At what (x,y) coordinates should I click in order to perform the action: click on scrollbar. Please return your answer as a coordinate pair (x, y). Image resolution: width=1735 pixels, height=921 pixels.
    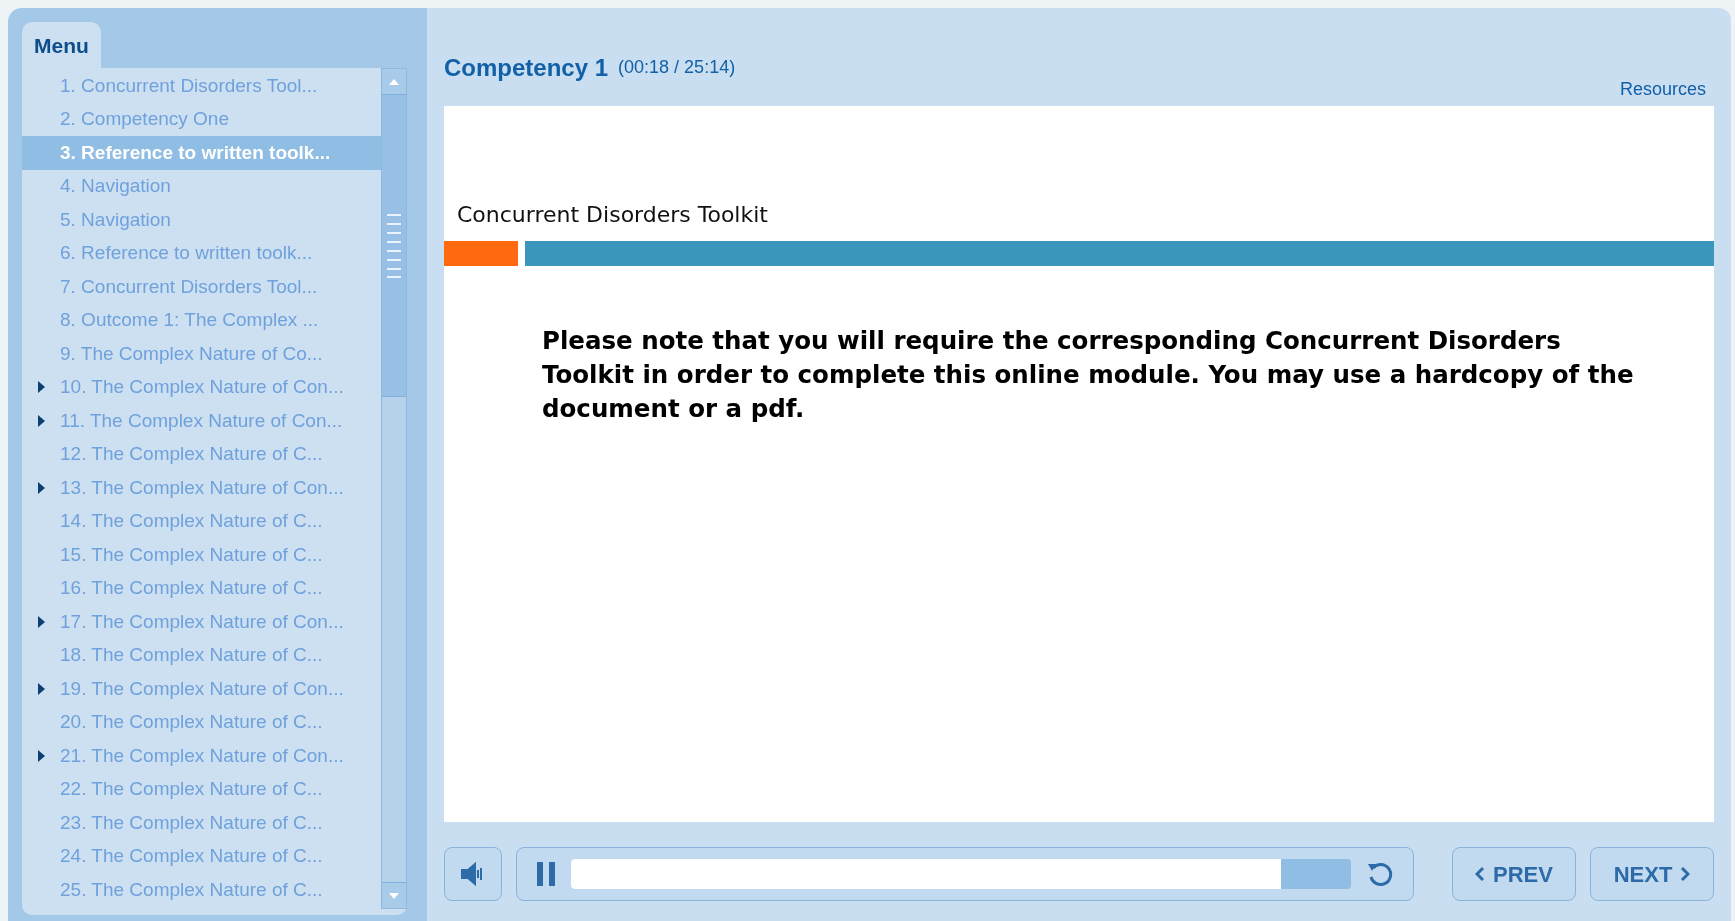
    Looking at the image, I should click on (394, 488).